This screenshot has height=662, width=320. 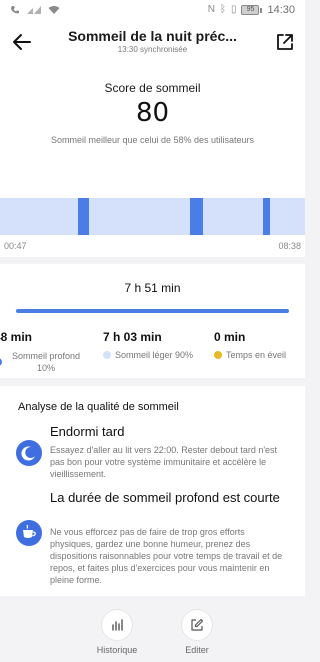 I want to click on bluetooth-icon: ᛒ, so click(x=222, y=9).